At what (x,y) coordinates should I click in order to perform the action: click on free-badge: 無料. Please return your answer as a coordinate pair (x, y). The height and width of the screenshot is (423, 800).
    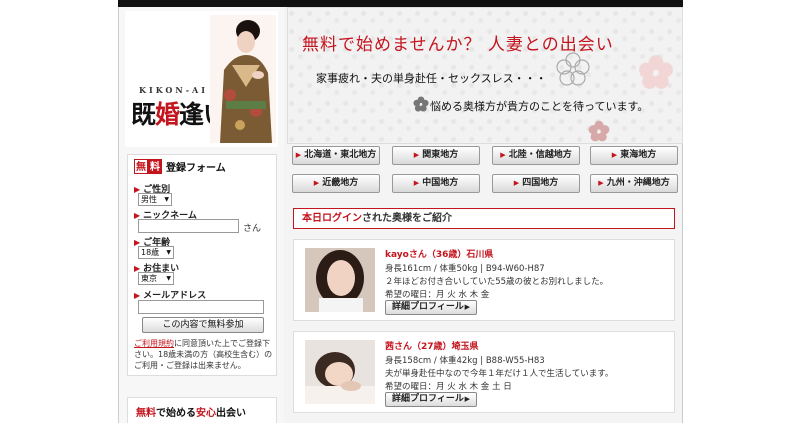
    Looking at the image, I should click on (148, 166).